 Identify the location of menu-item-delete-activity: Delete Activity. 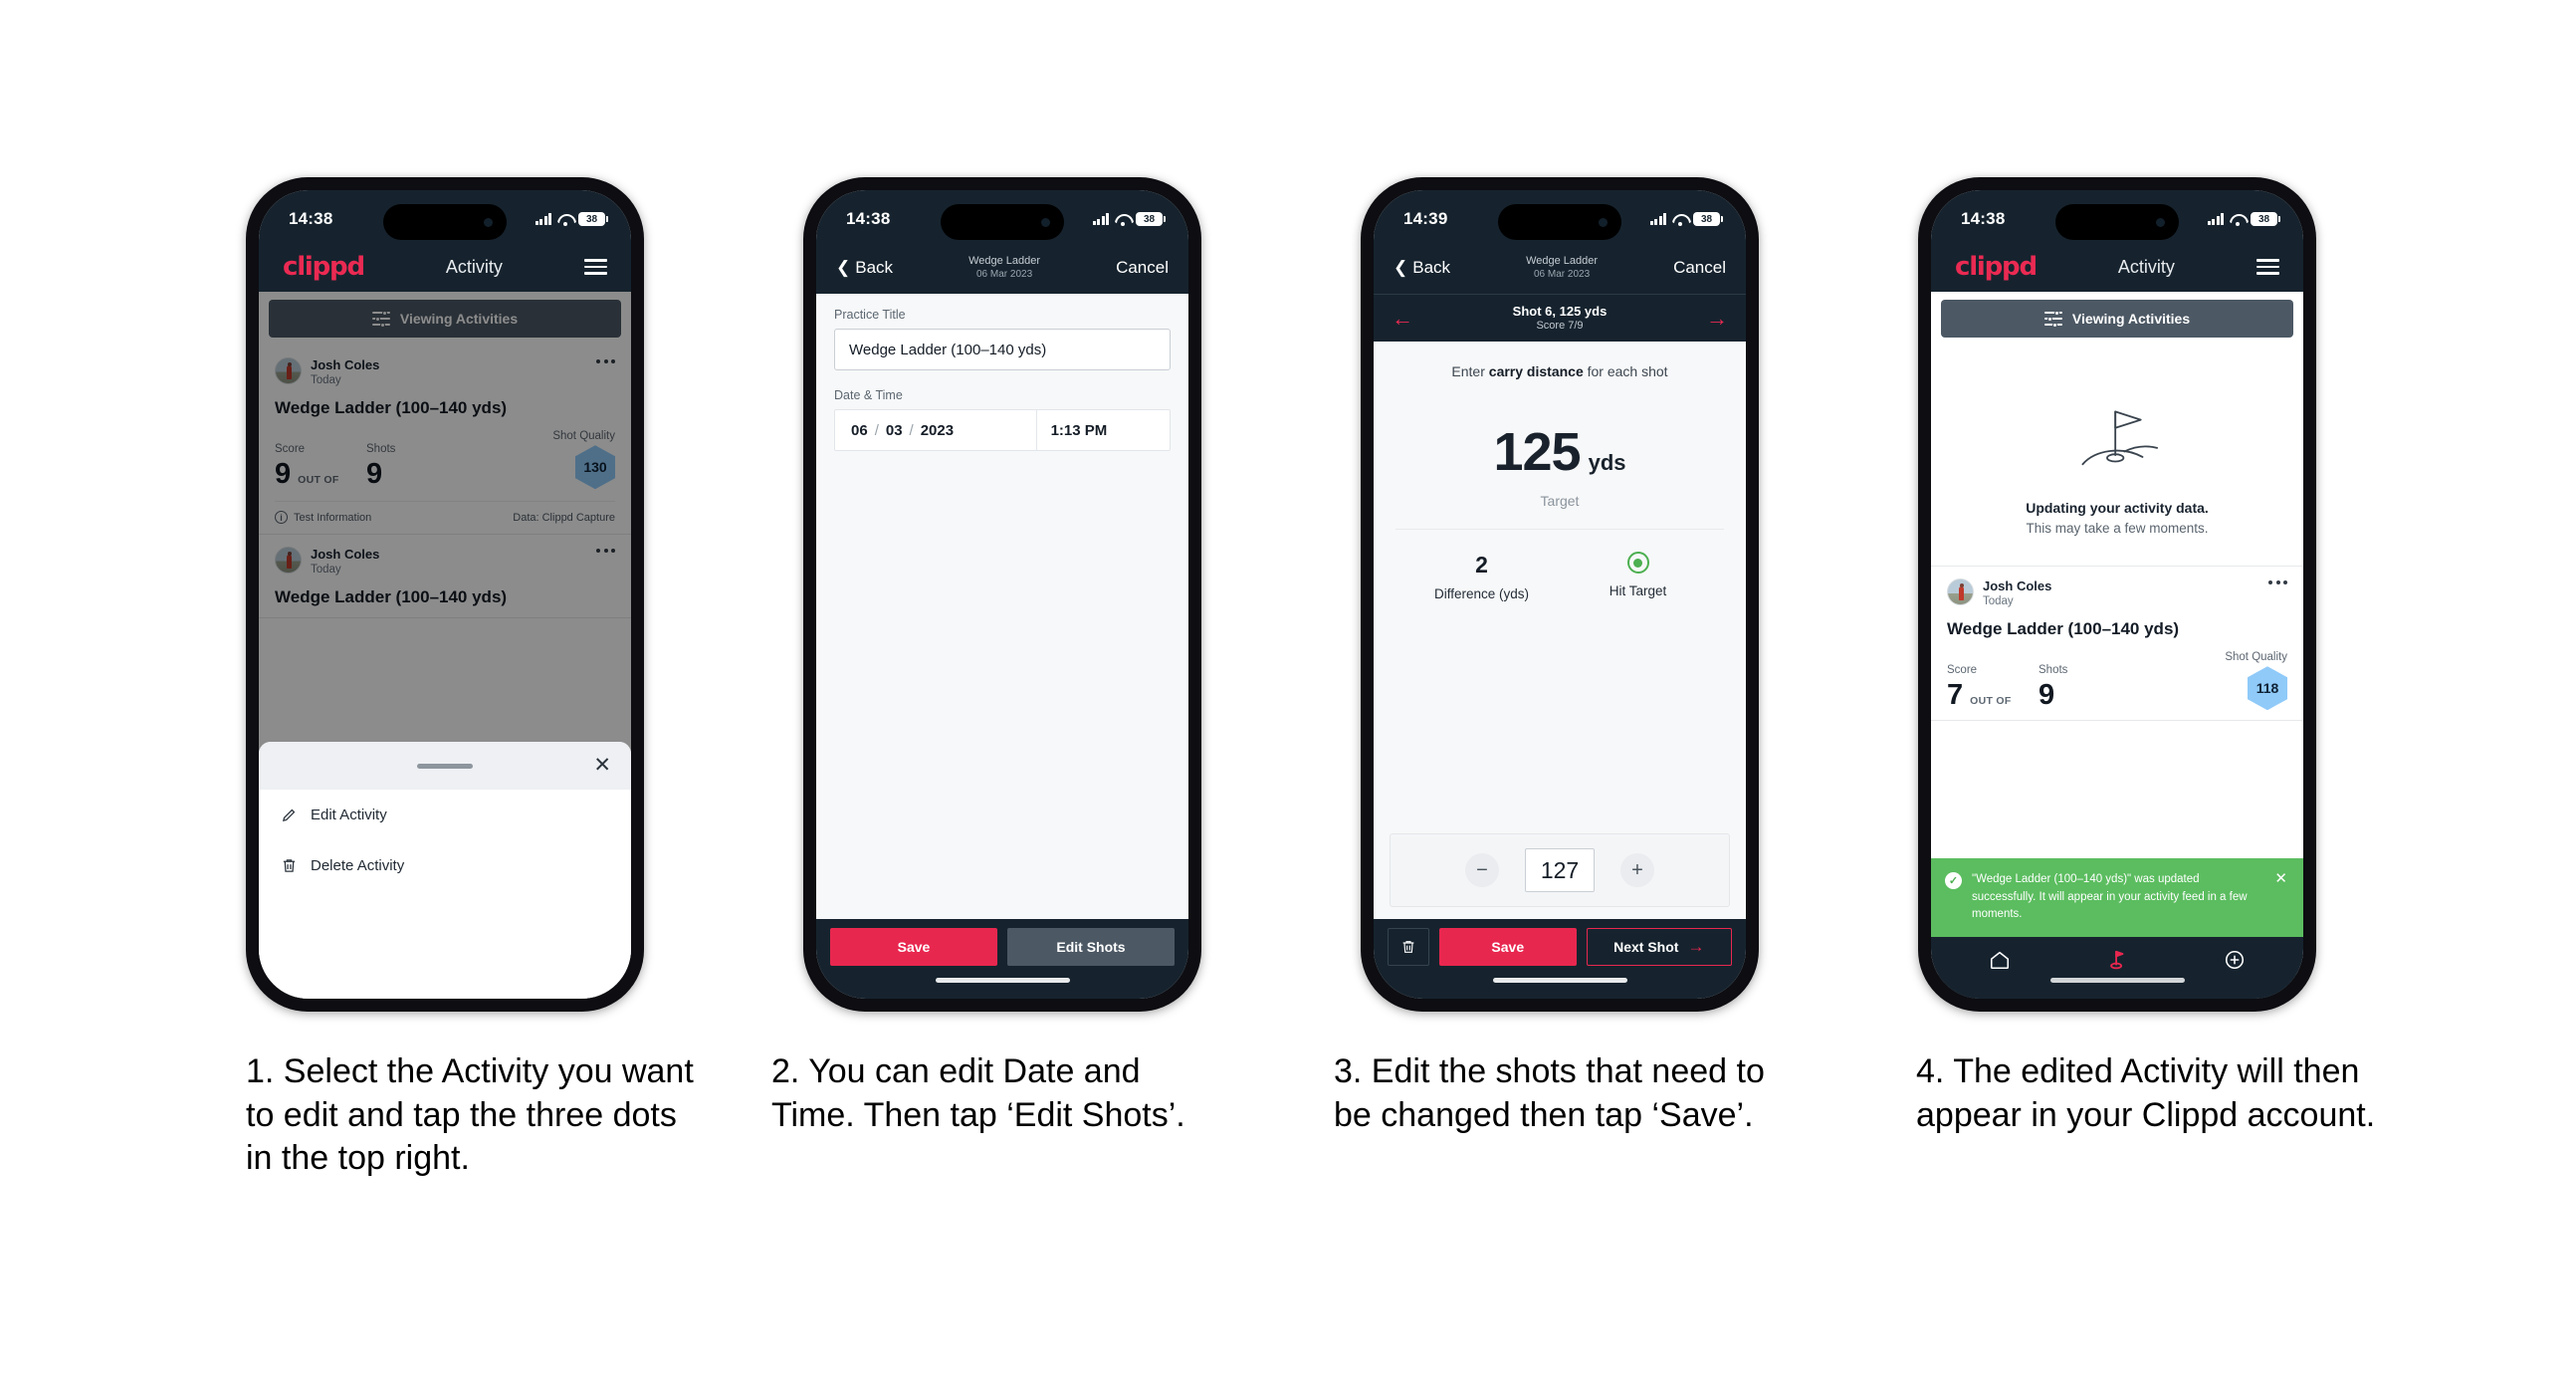
(445, 865).